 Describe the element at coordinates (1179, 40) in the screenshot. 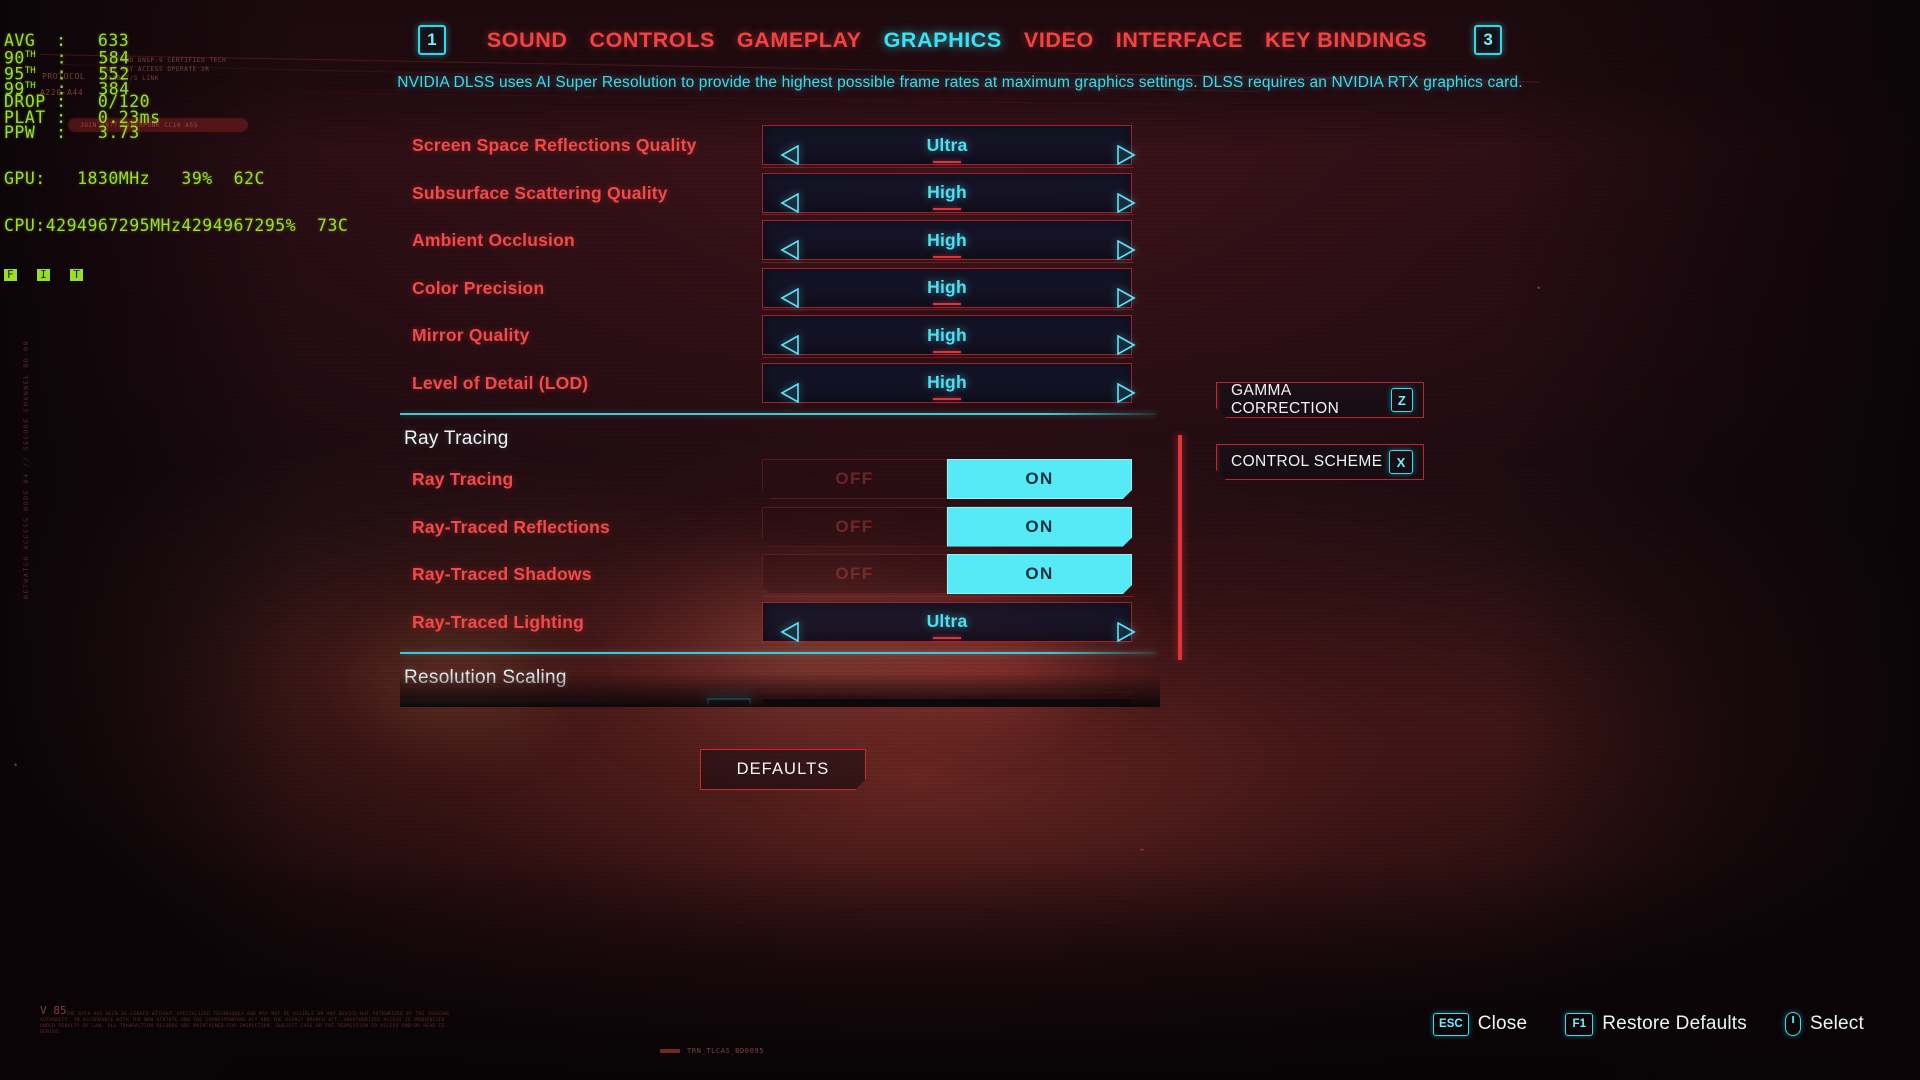

I see `tab-interface: INTERFACE` at that location.